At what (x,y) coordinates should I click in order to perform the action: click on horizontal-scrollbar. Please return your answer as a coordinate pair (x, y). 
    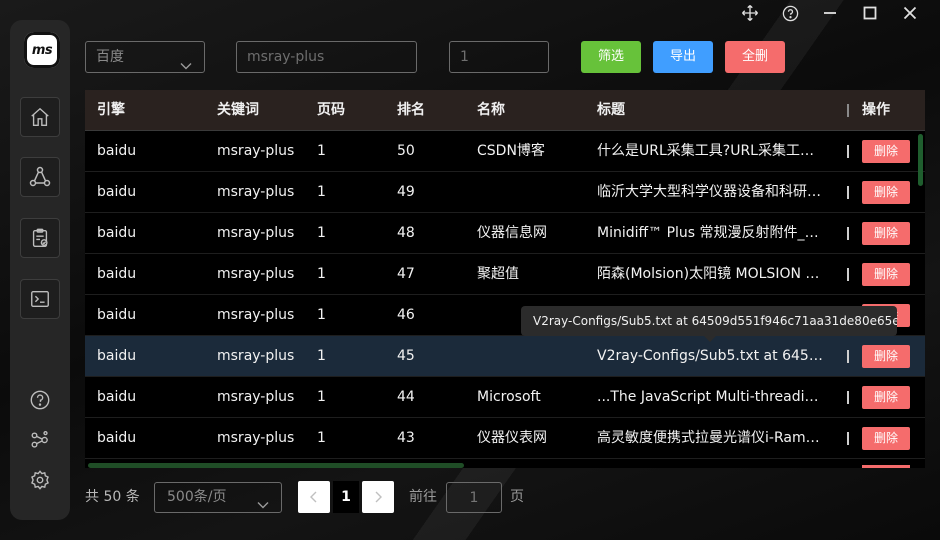
    Looking at the image, I should click on (276, 465).